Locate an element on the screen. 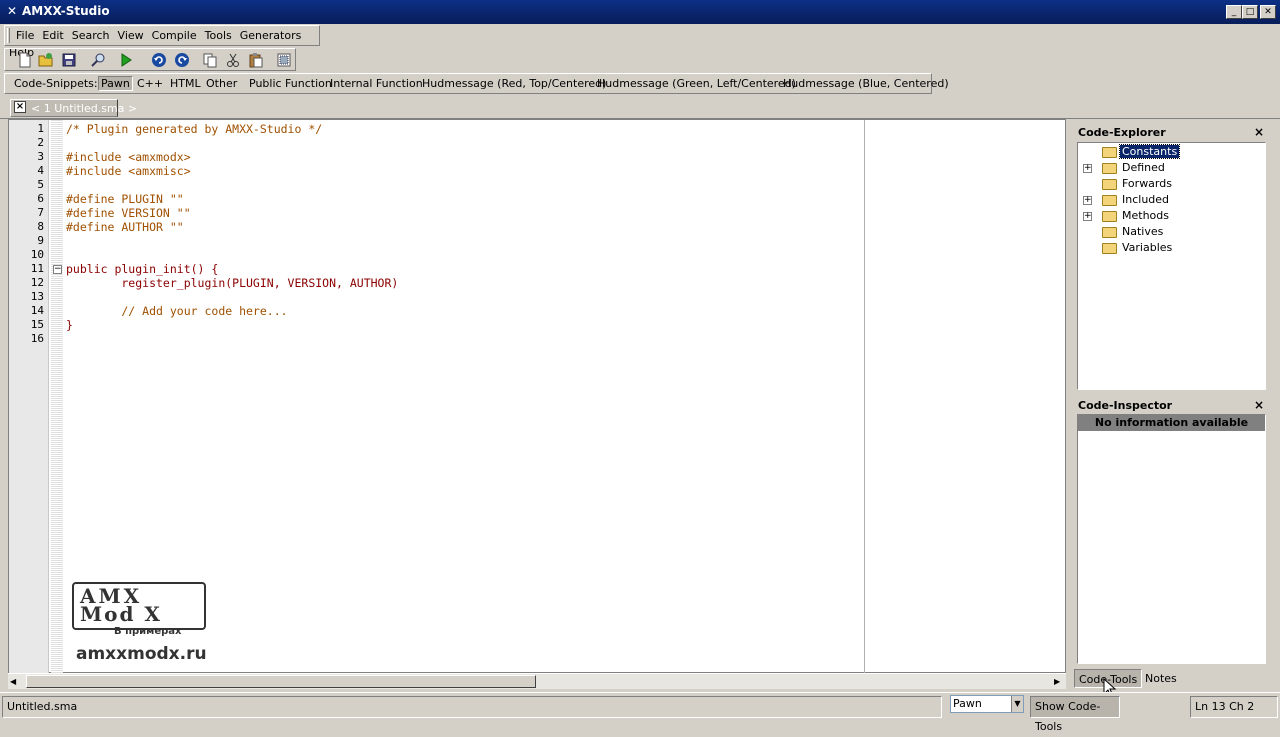 The width and height of the screenshot is (1280, 737). code-line: #define AUTHOR "" is located at coordinates (125, 227).